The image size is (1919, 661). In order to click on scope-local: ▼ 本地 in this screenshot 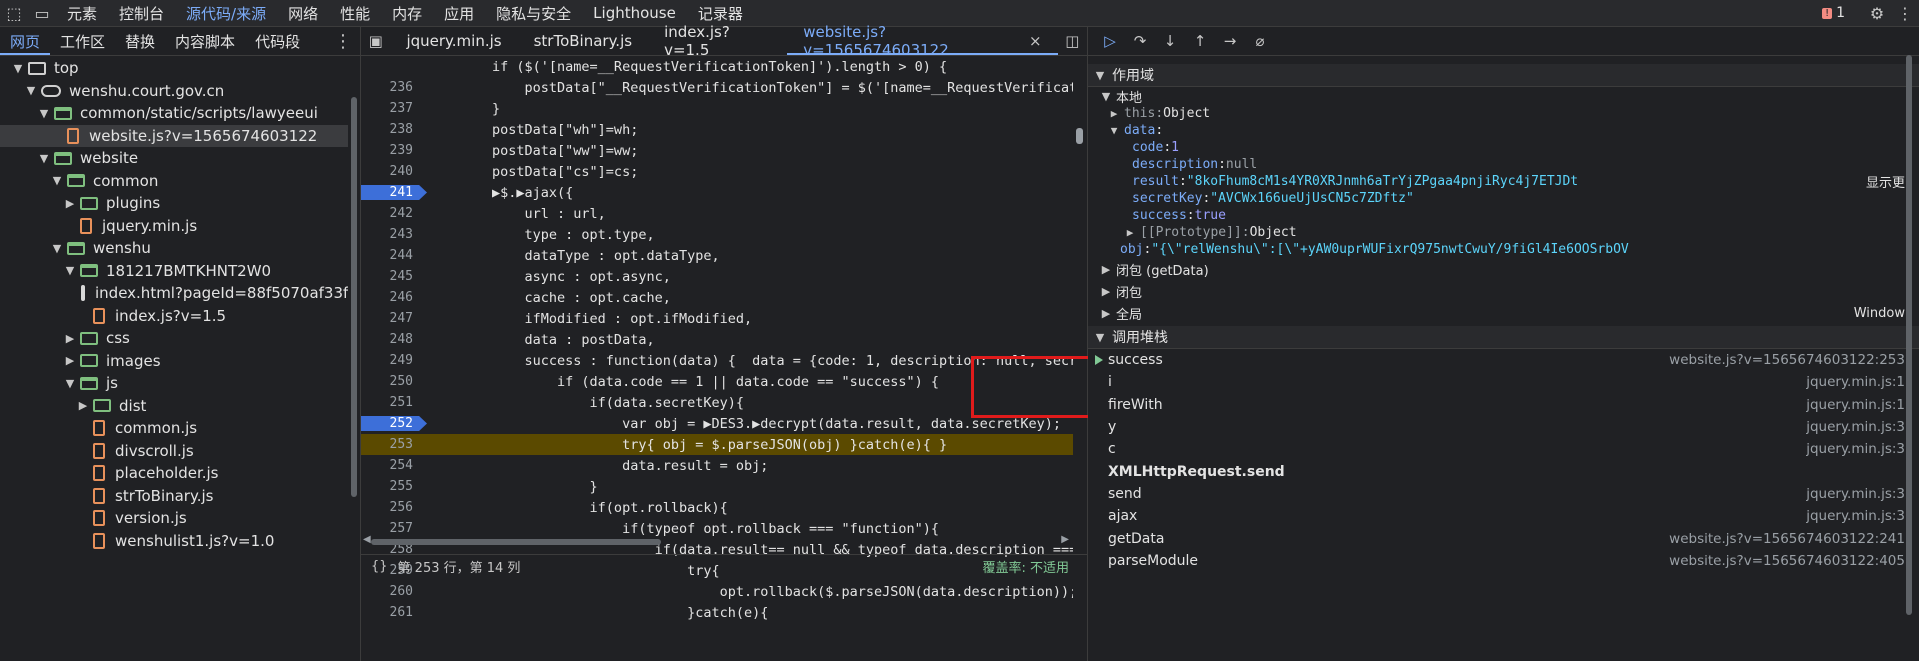, I will do `click(1509, 96)`.